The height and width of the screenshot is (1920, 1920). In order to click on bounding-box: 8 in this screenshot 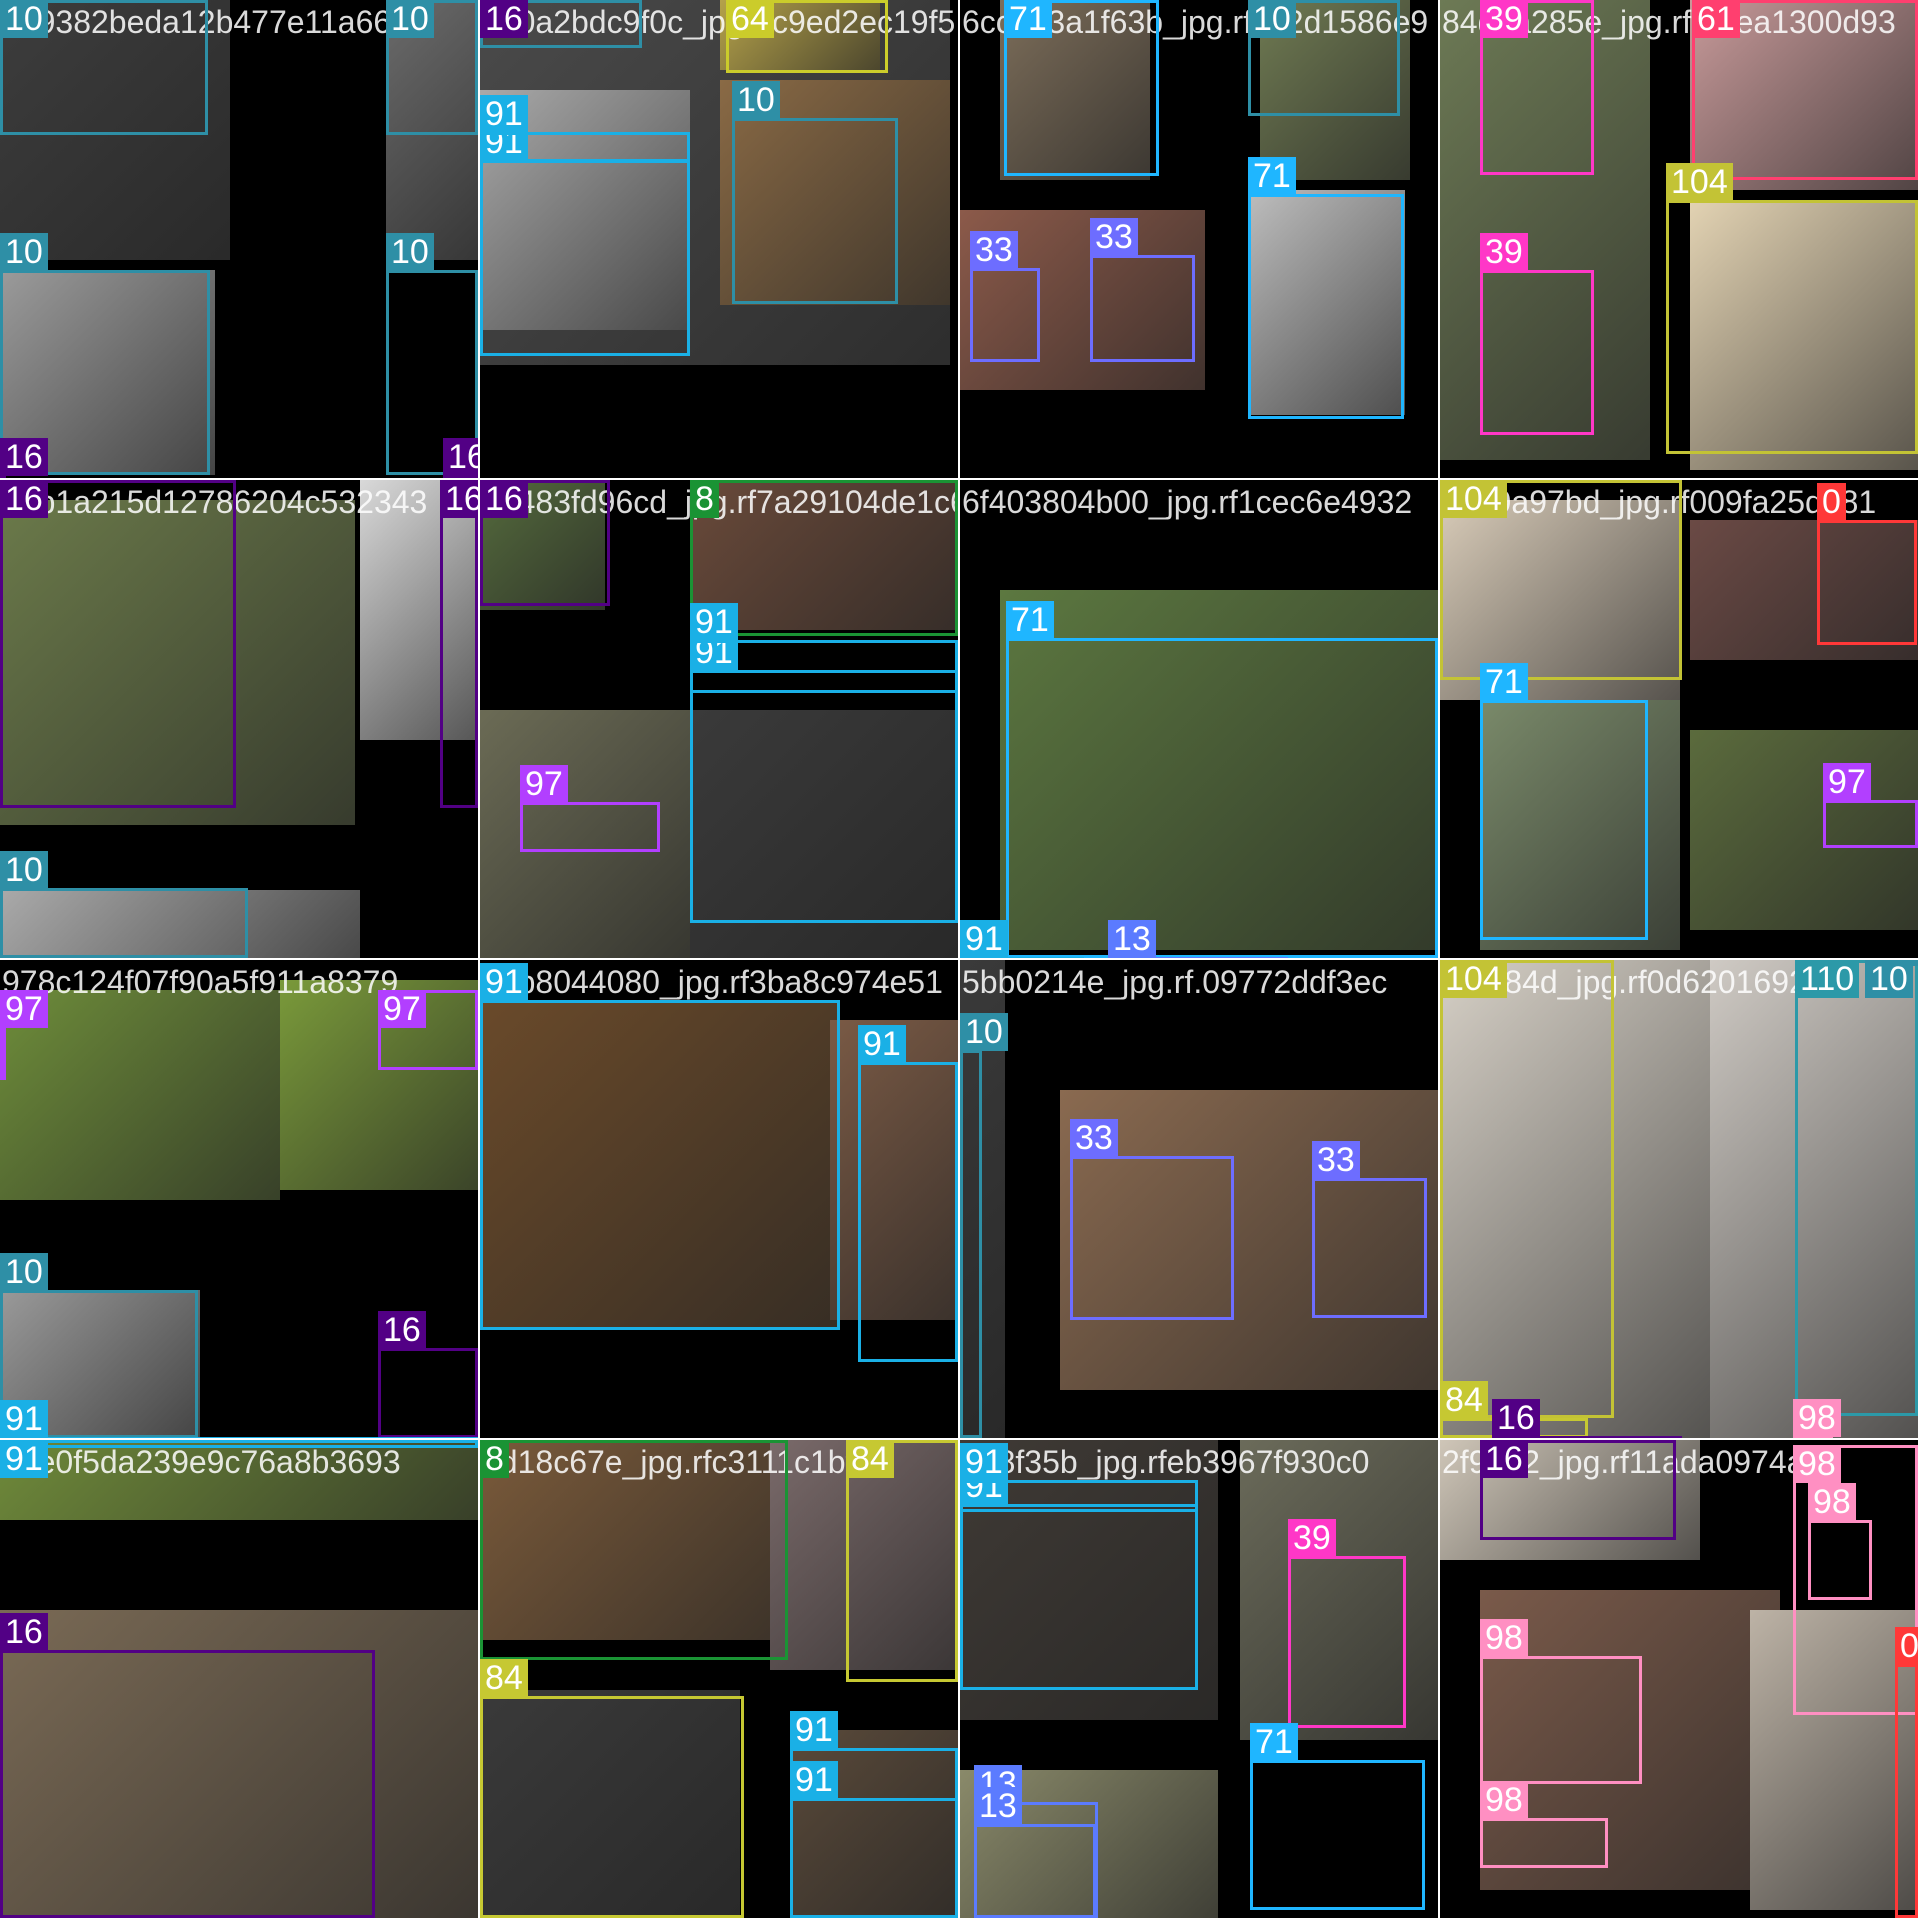, I will do `click(634, 1550)`.